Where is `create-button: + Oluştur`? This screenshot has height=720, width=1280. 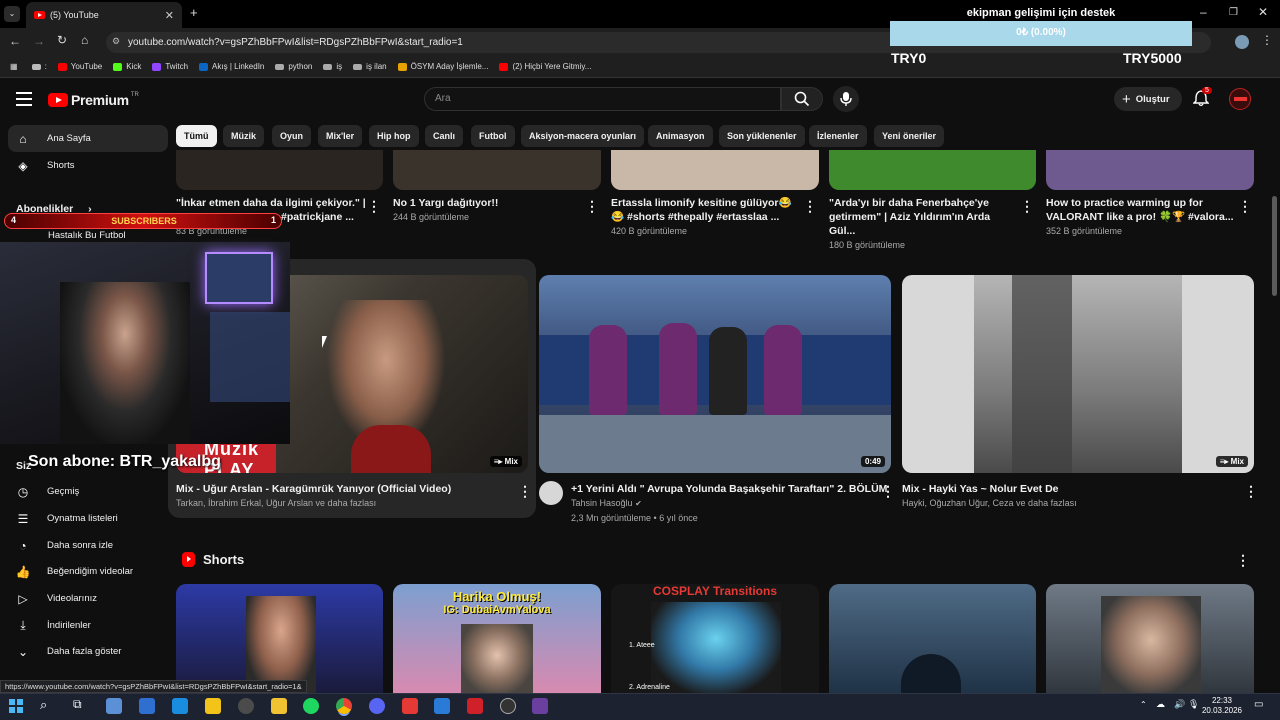 create-button: + Oluştur is located at coordinates (1148, 99).